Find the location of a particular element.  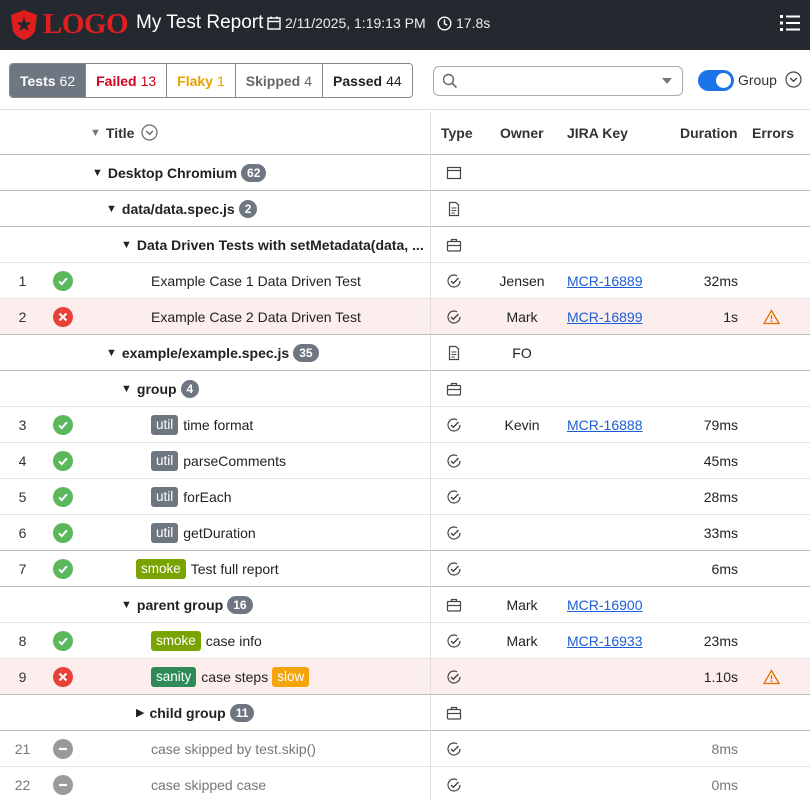

group-row: ▼ parent group 16 Mark MCR-16900 is located at coordinates (405, 605).